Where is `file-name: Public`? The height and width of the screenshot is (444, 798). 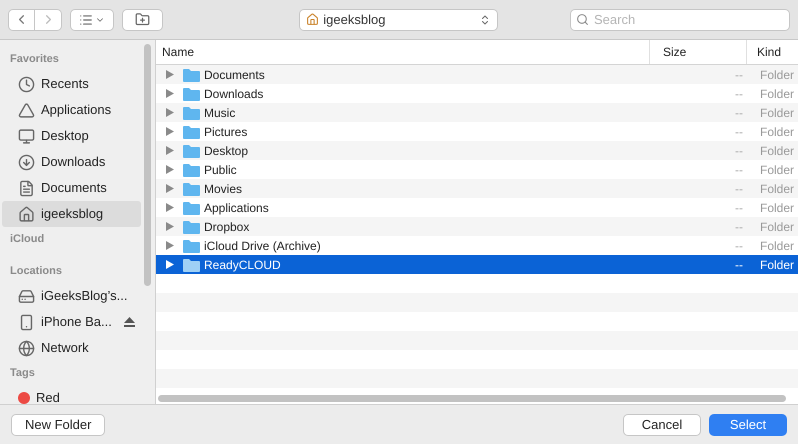
file-name: Public is located at coordinates (220, 170).